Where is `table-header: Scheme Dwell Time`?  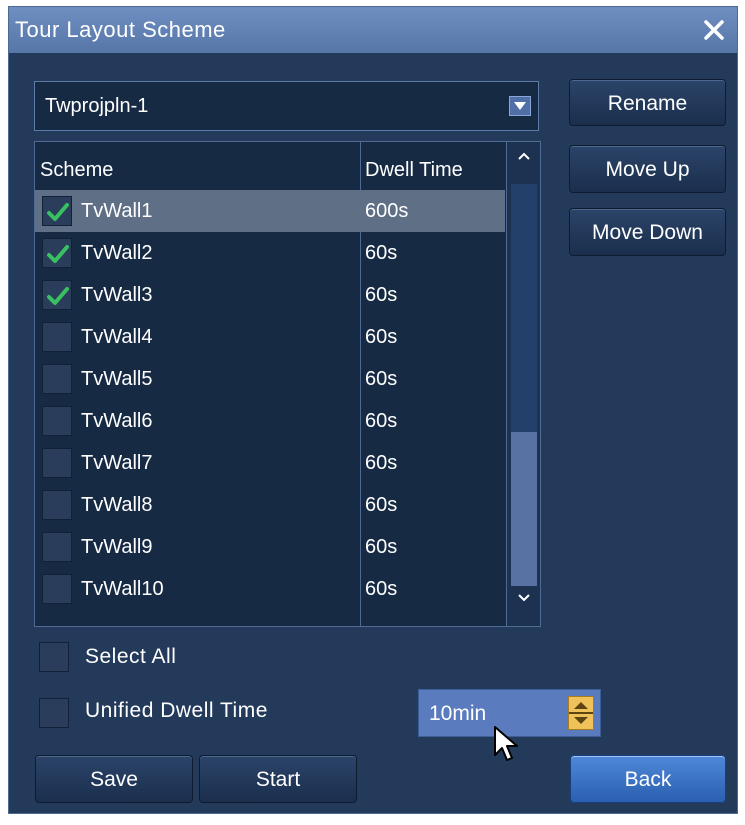
table-header: Scheme Dwell Time is located at coordinates (270, 166).